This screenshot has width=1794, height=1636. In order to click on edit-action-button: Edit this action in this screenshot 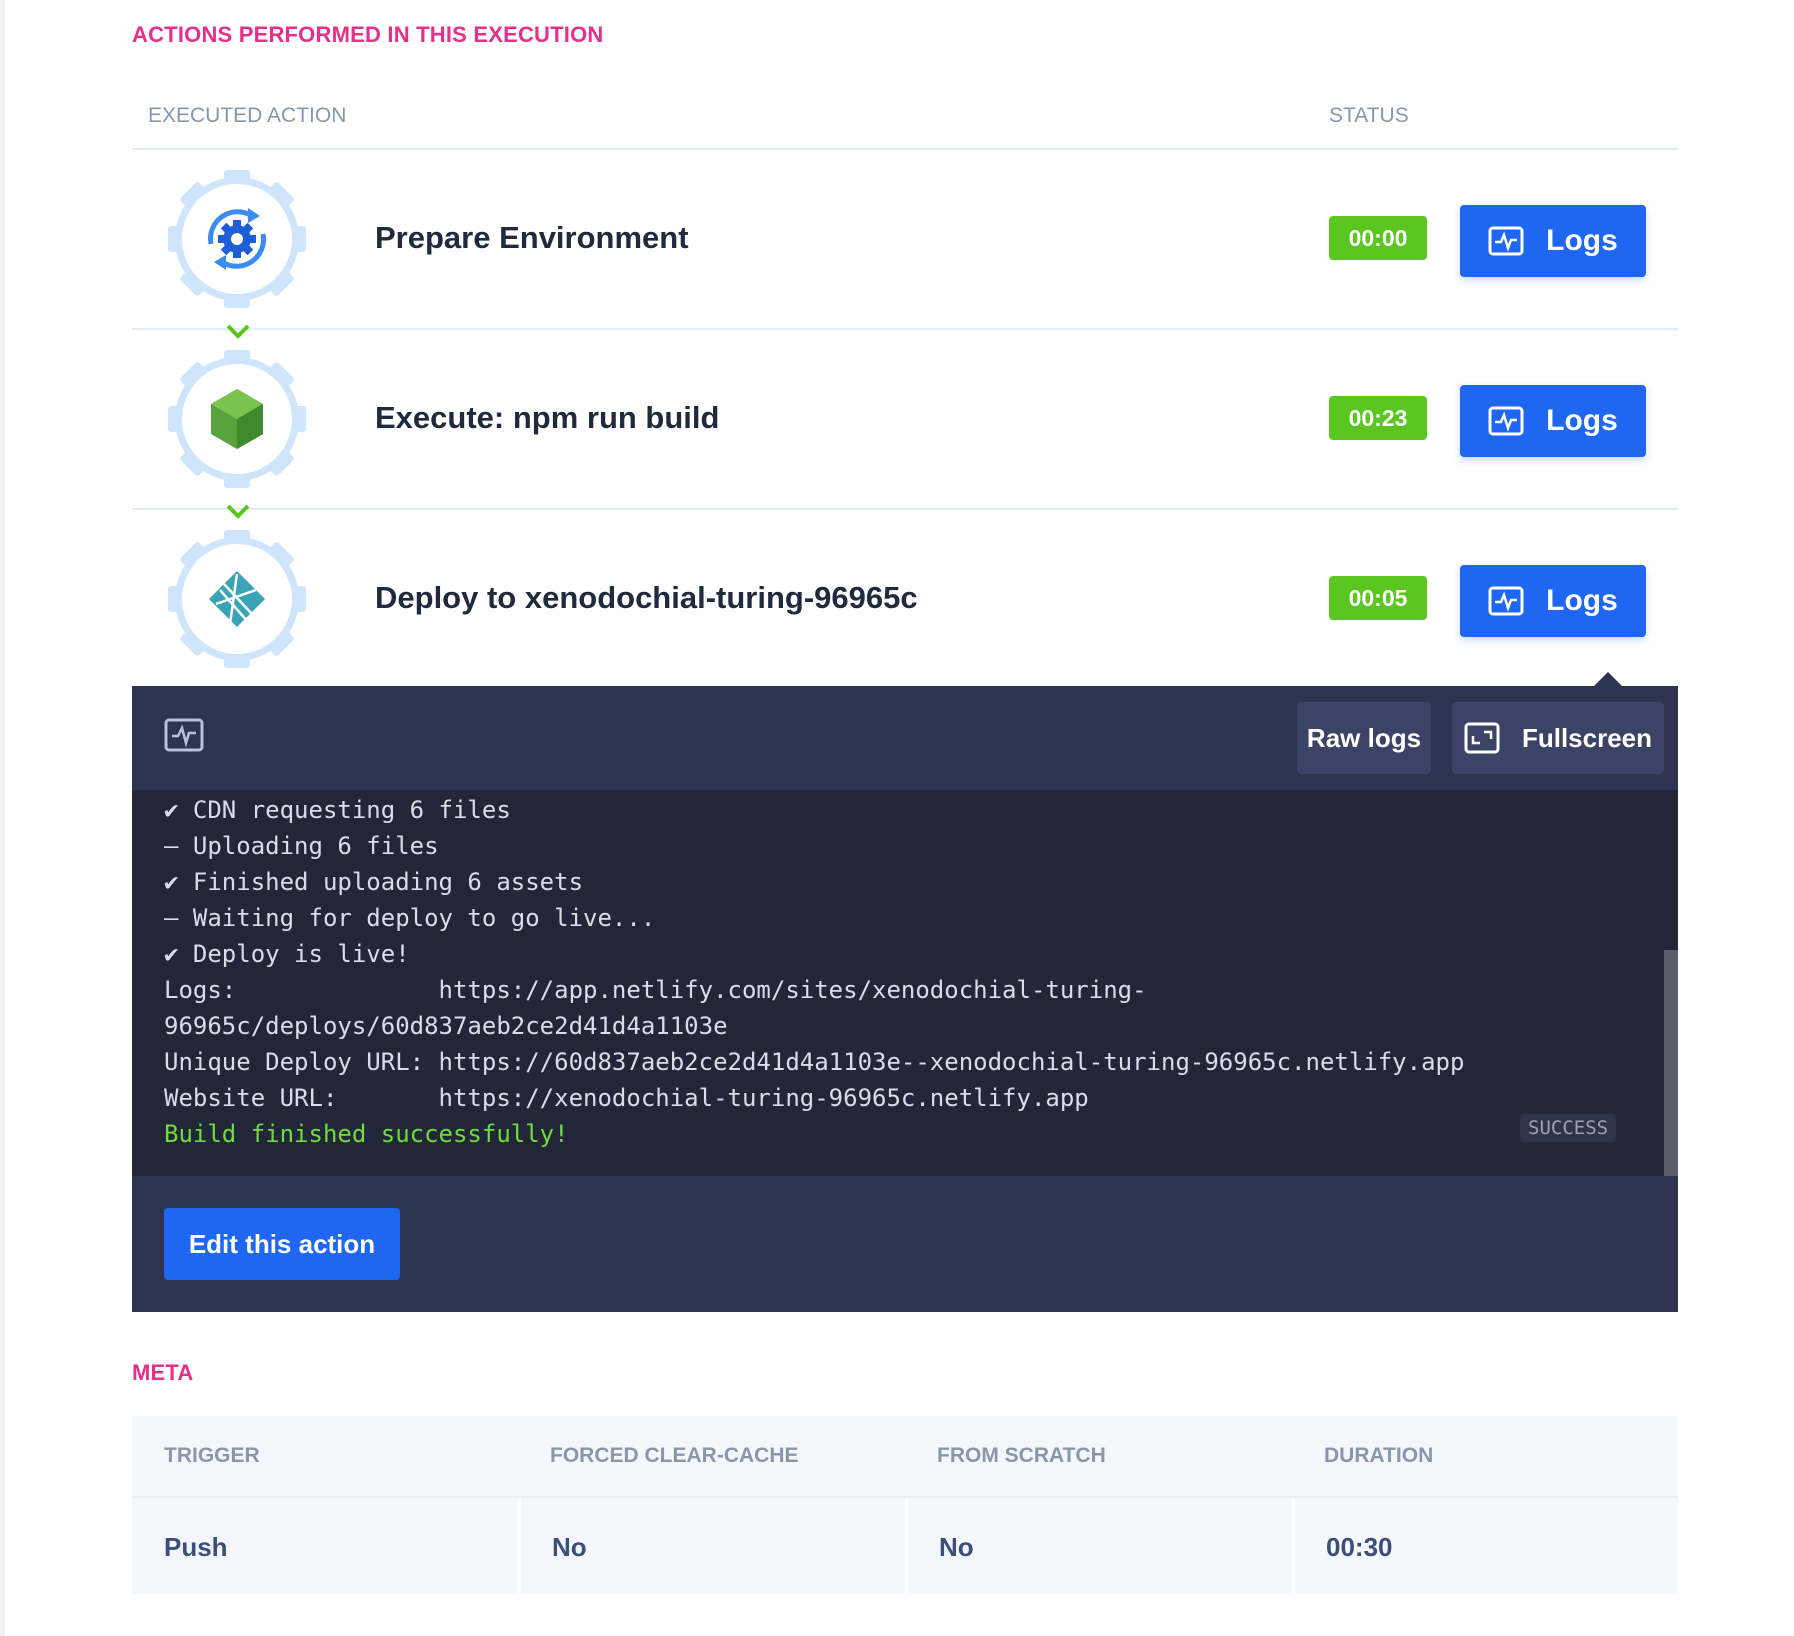, I will do `click(282, 1244)`.